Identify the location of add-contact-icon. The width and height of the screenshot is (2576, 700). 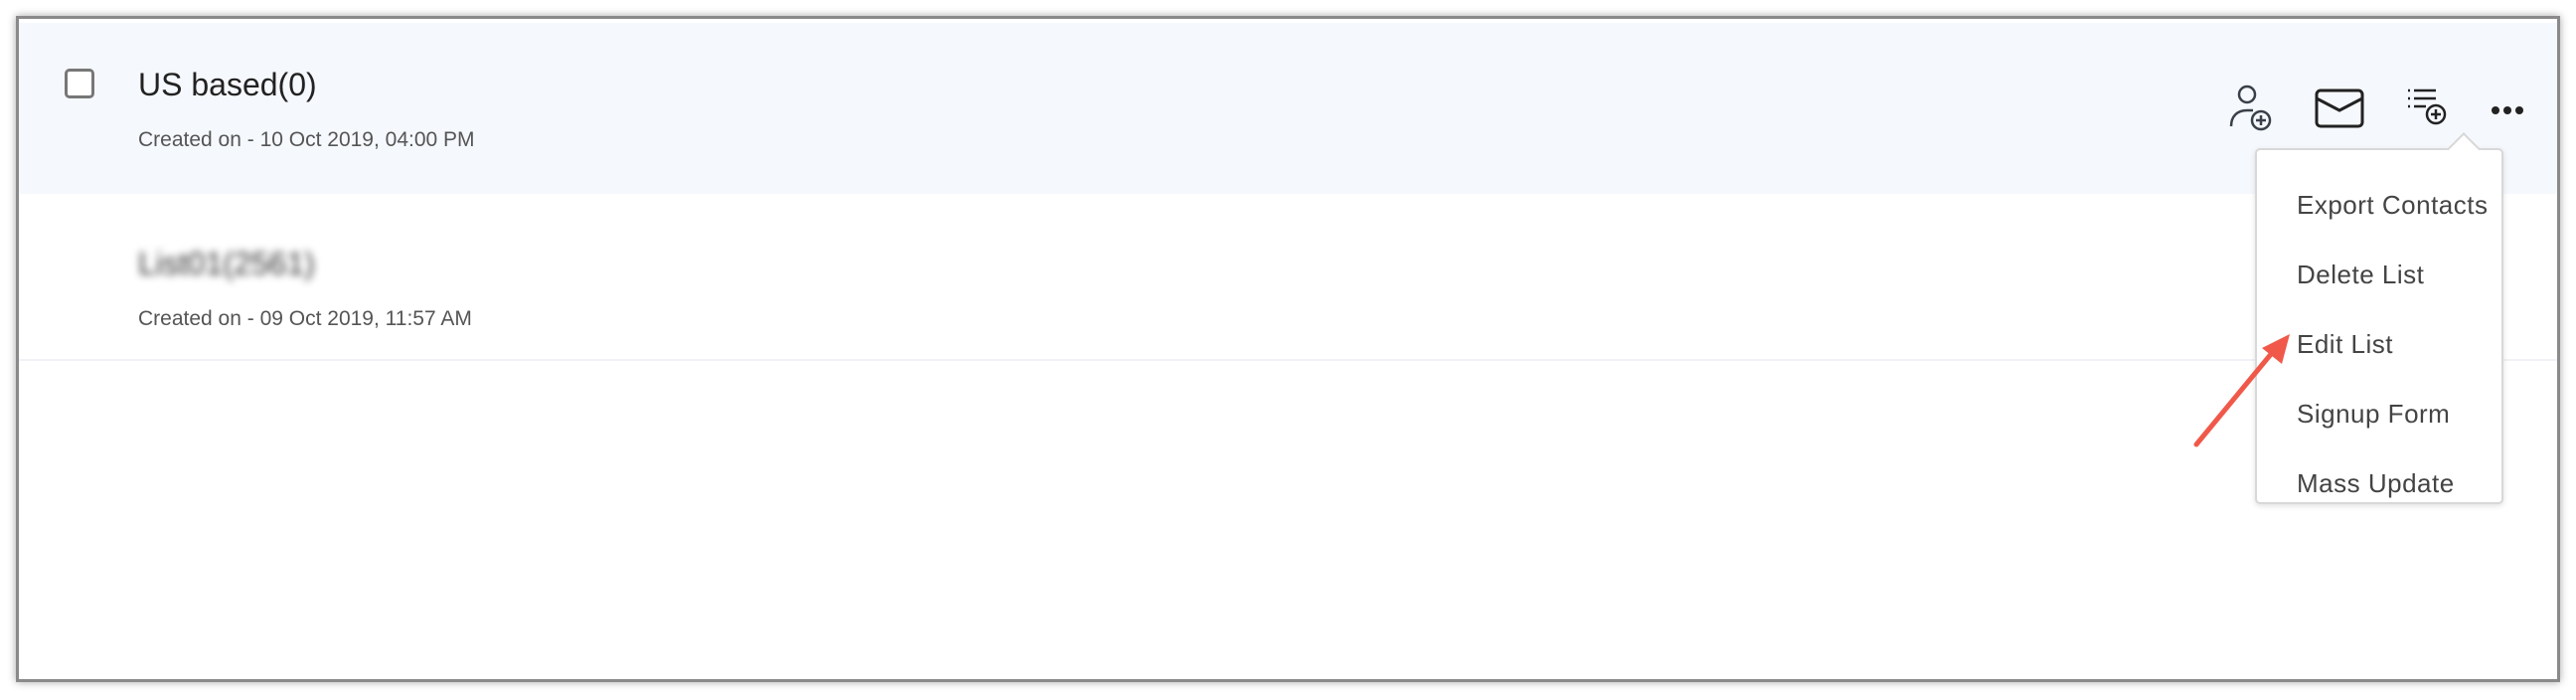
(2253, 111).